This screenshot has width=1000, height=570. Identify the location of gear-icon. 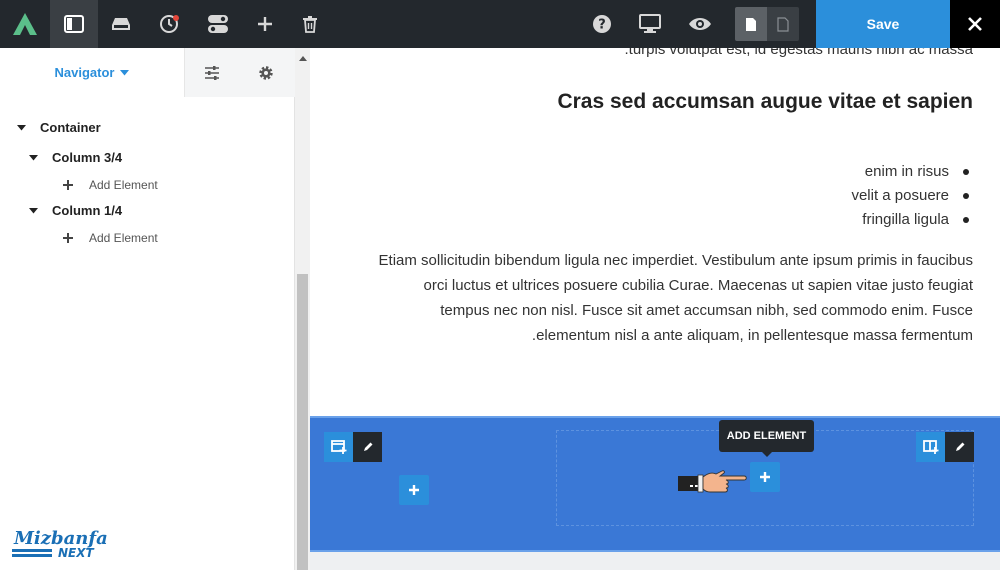
(266, 72).